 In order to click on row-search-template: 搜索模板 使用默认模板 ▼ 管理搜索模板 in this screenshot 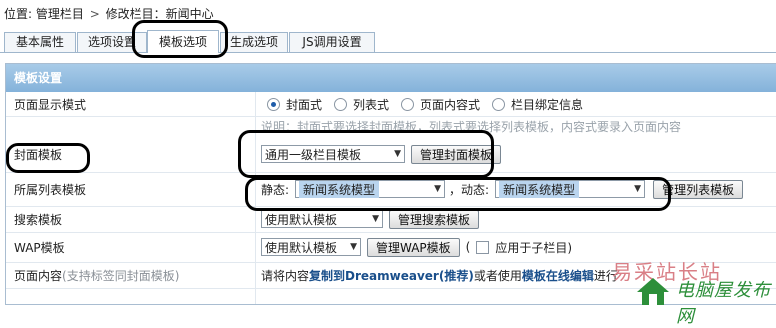, I will do `click(391, 219)`.